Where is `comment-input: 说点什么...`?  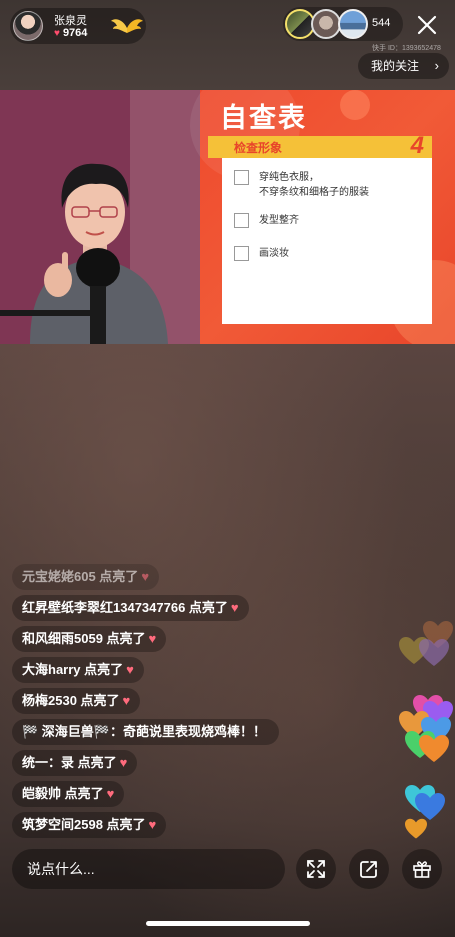 comment-input: 说点什么... is located at coordinates (148, 869).